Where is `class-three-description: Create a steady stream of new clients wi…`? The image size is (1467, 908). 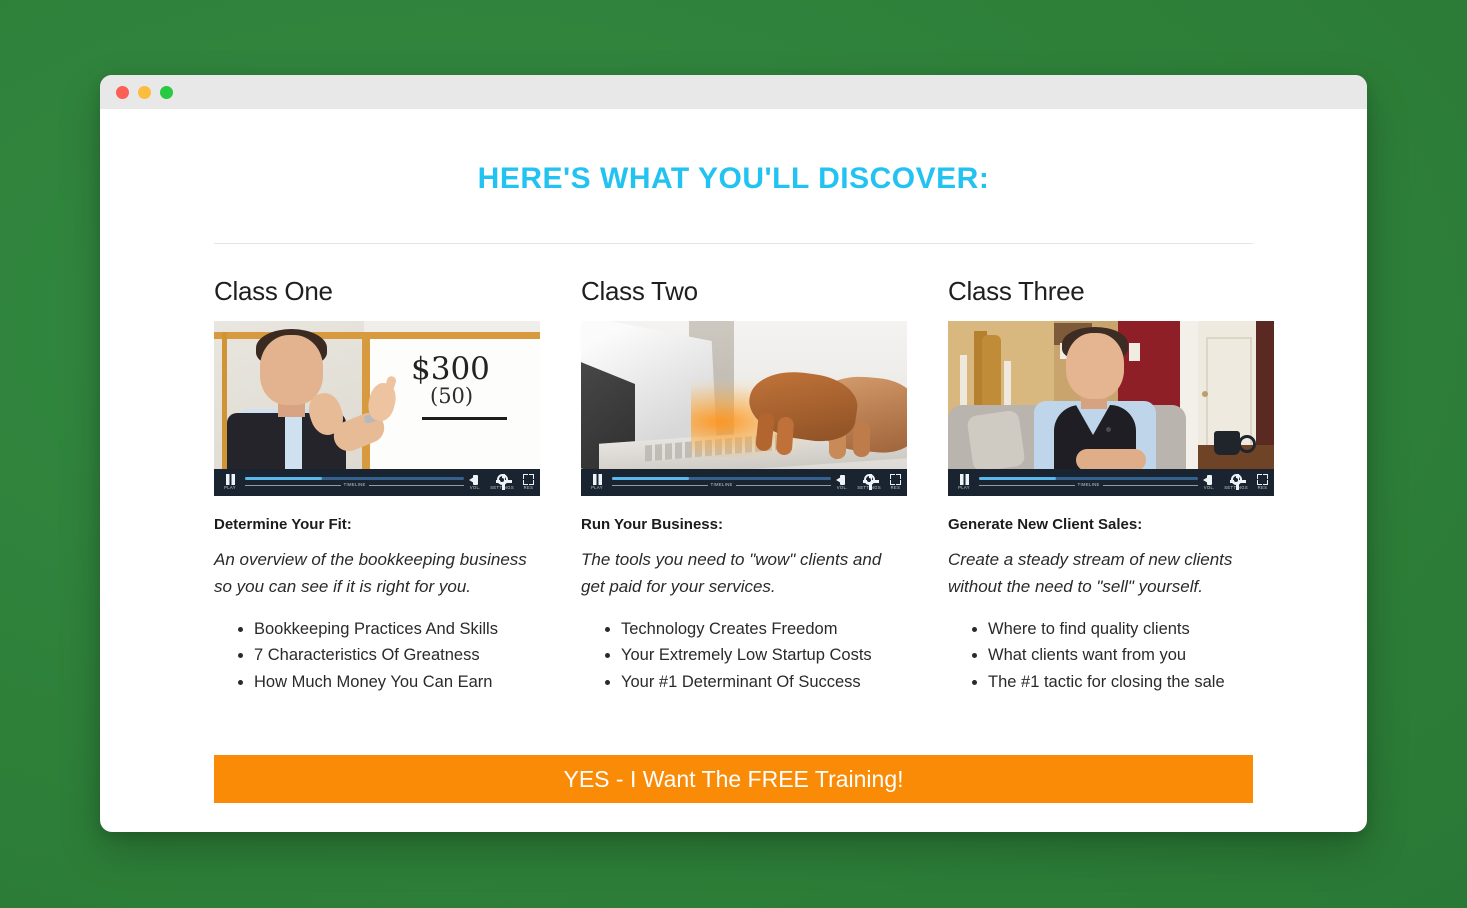 class-three-description: Create a steady stream of new clients wi… is located at coordinates (1090, 573).